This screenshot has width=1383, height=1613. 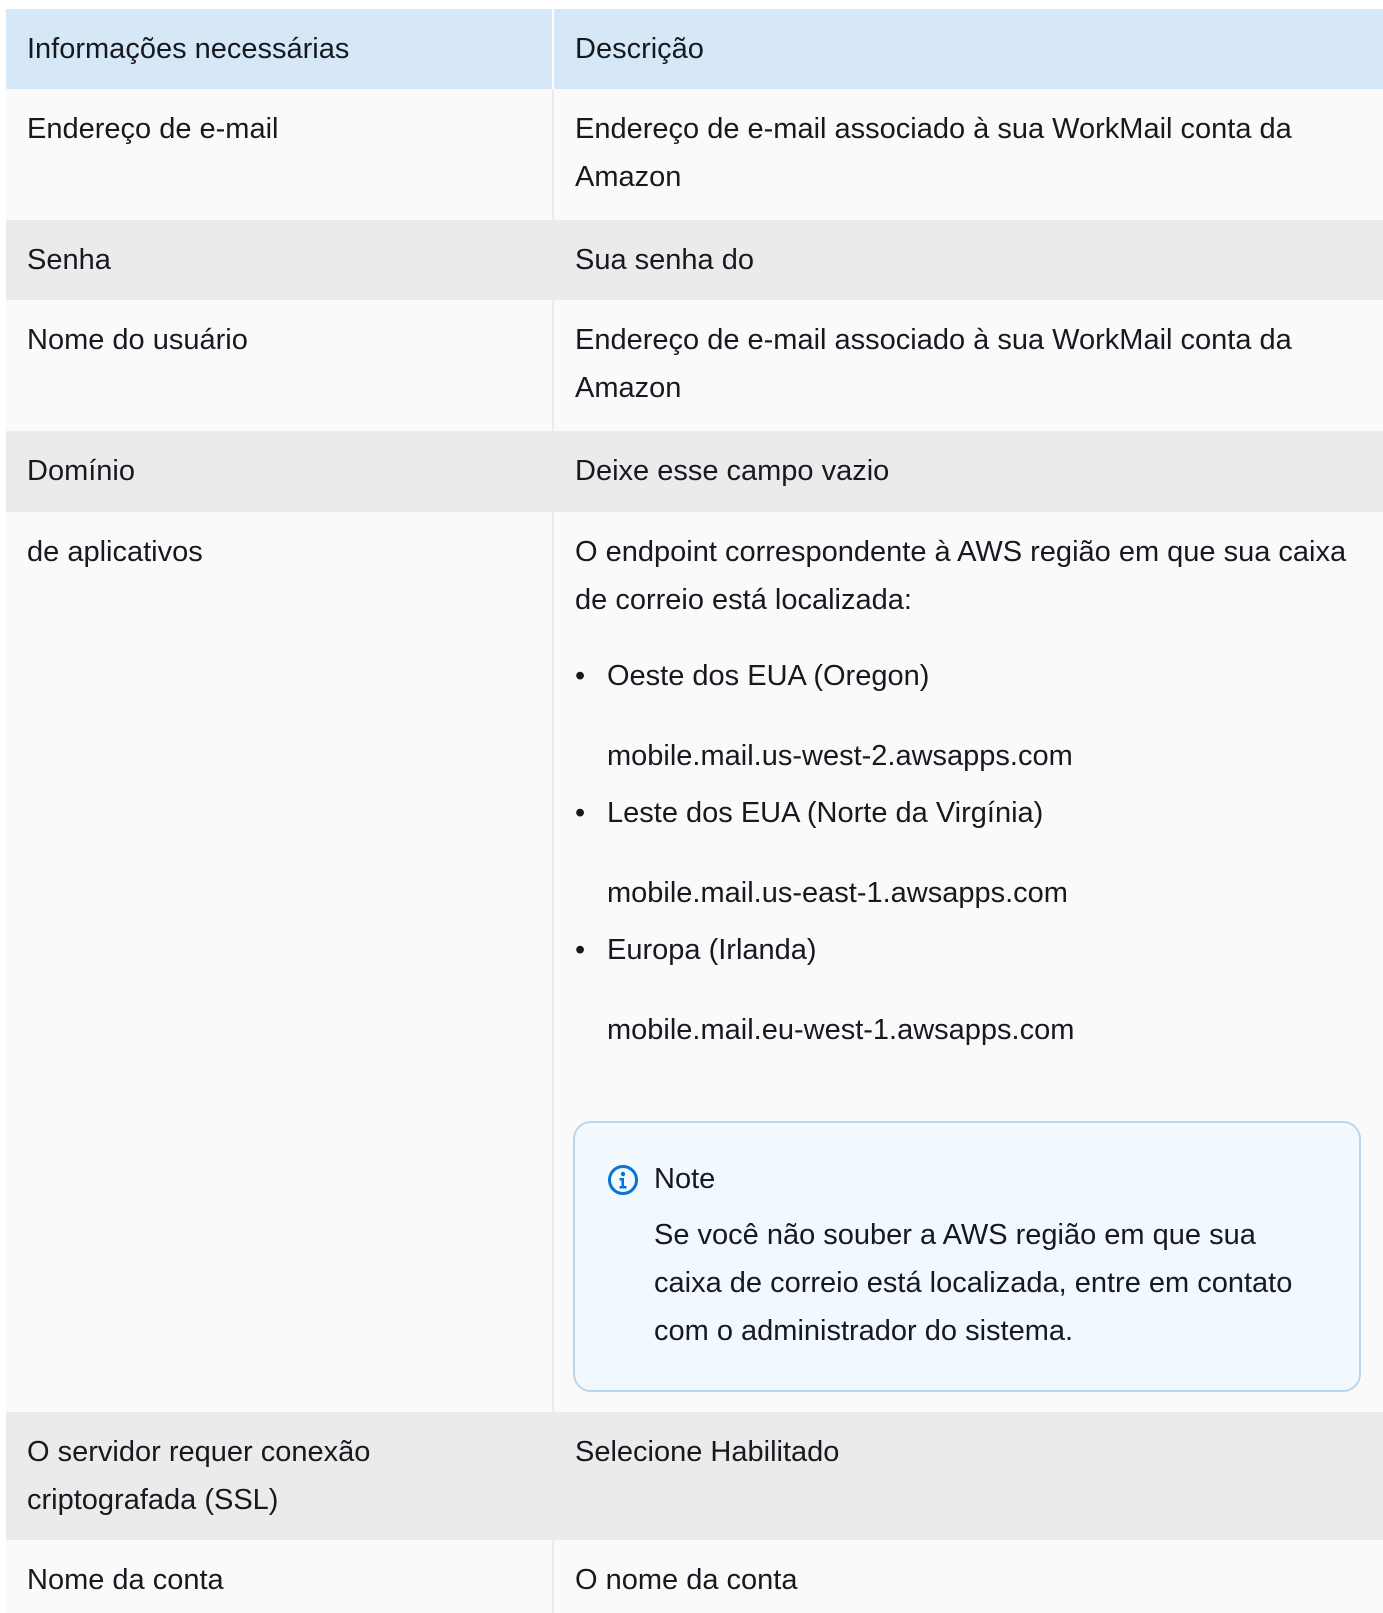 I want to click on note-title: Note, so click(x=685, y=1179).